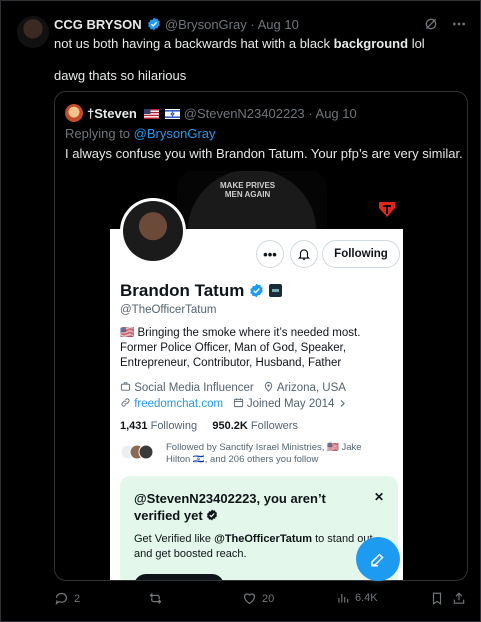 Image resolution: width=481 pixels, height=622 pixels. Describe the element at coordinates (278, 24) in the screenshot. I see `tweet-date: Aug 10` at that location.